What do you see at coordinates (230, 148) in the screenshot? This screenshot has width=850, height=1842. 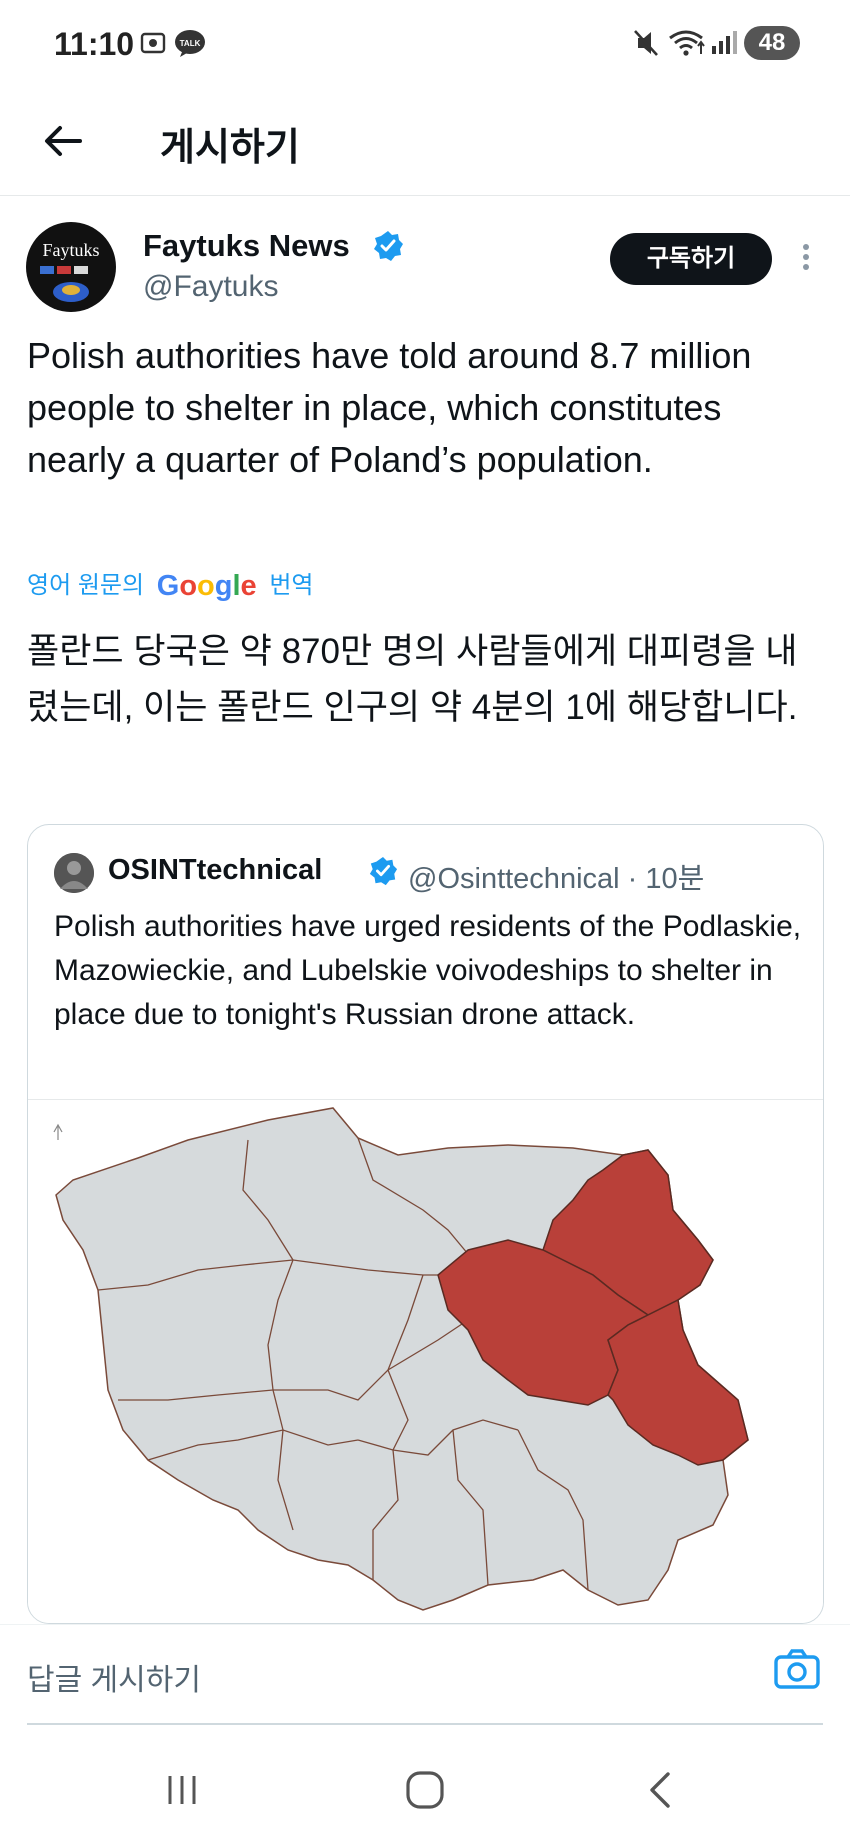 I see `page-title: 게시하기` at bounding box center [230, 148].